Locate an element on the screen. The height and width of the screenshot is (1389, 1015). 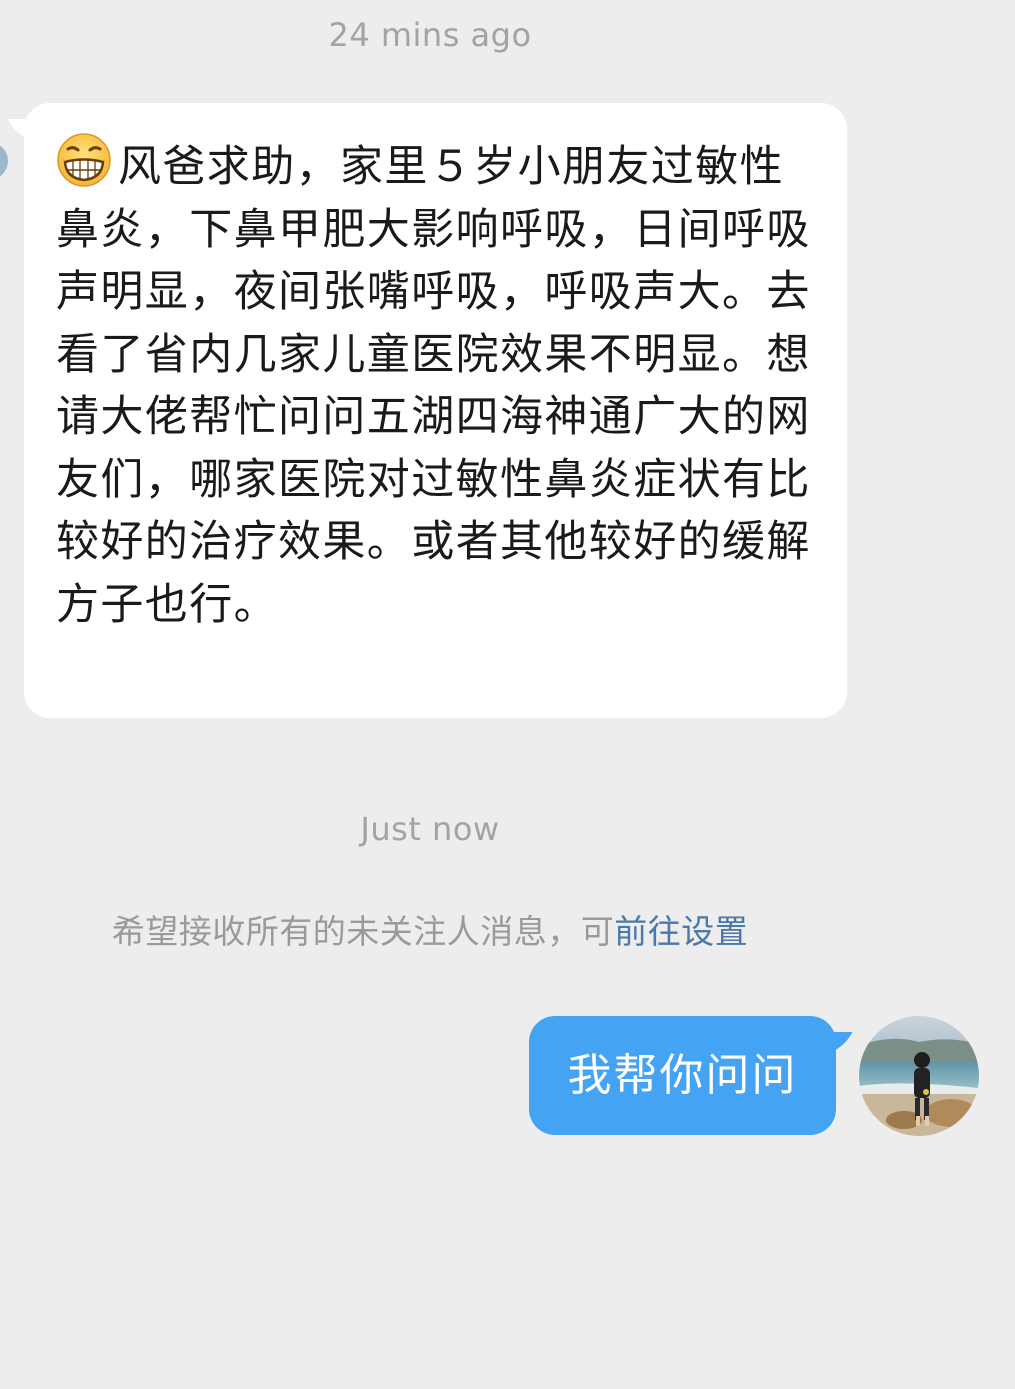
grinning-face-icon is located at coordinates (84, 160).